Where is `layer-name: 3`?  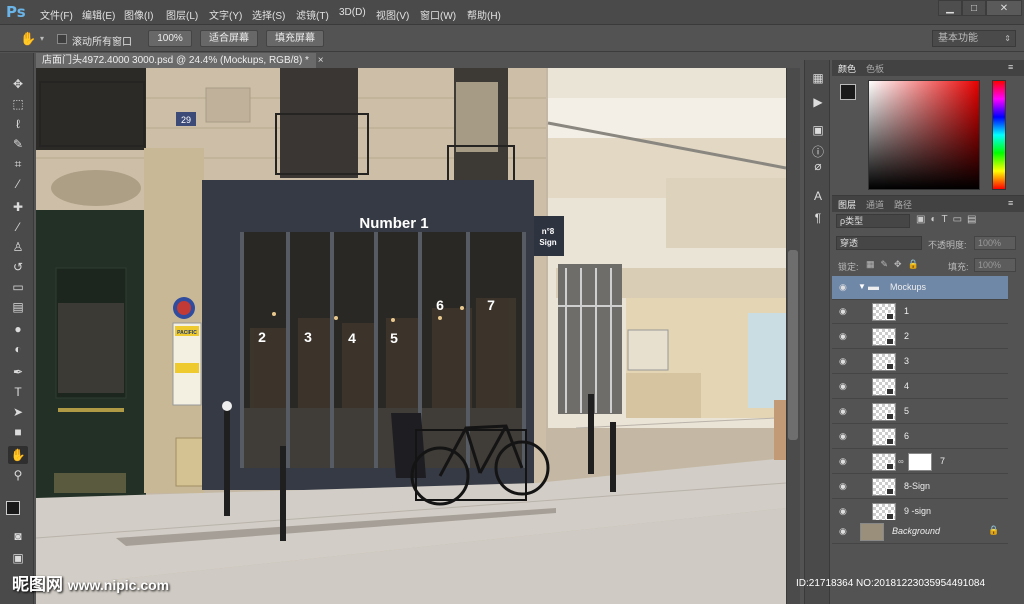 layer-name: 3 is located at coordinates (907, 361).